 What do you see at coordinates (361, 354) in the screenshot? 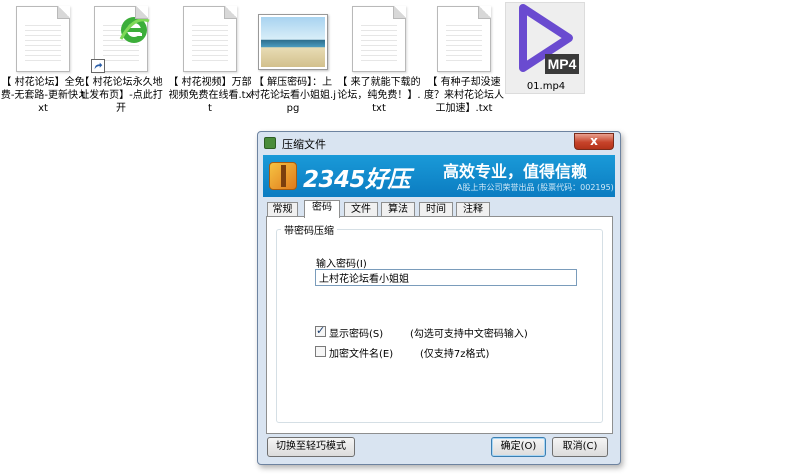
I see `encrypt-names-label: 加密文件名(E)` at bounding box center [361, 354].